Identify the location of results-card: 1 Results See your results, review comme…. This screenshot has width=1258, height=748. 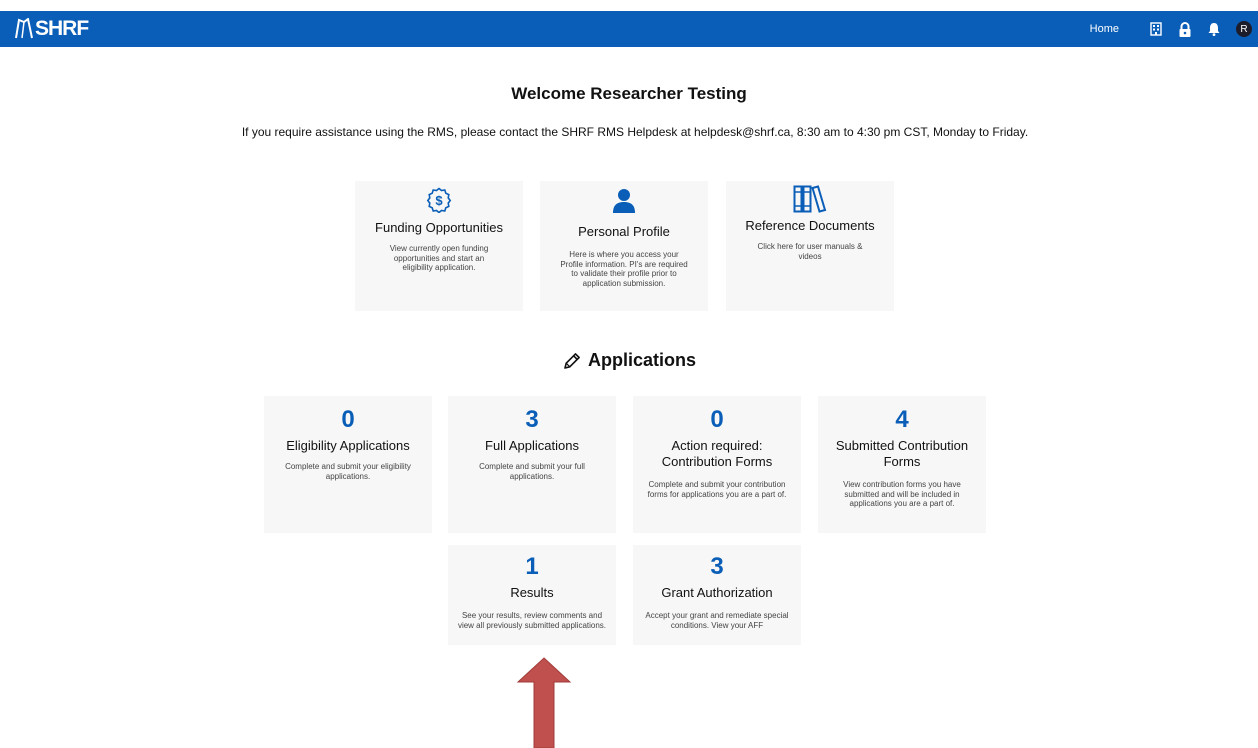
(532, 595).